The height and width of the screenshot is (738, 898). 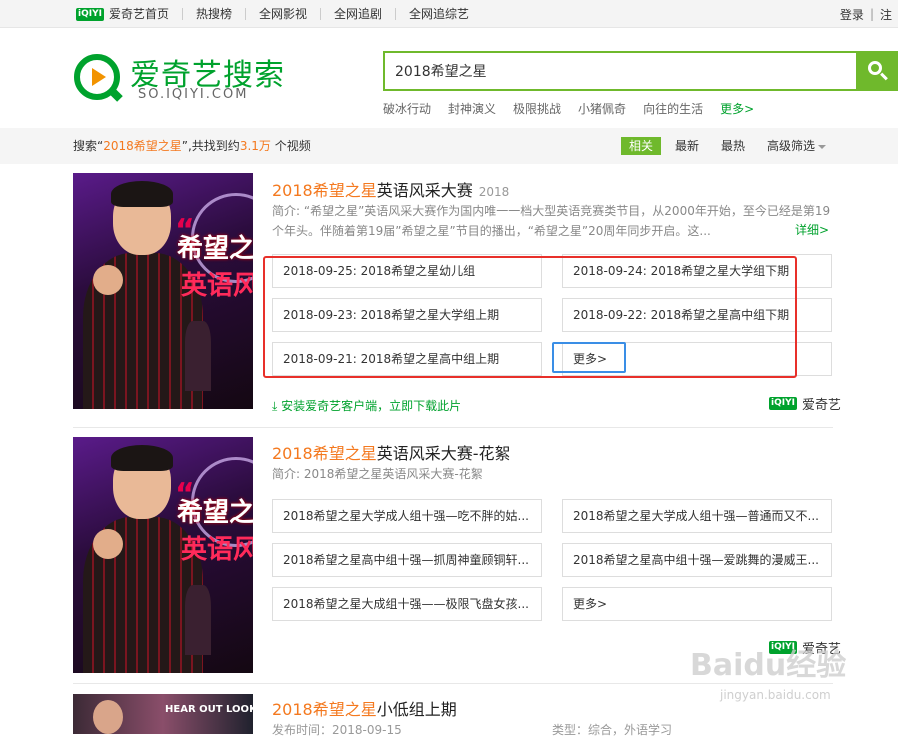 I want to click on detail-link: 详细>, so click(x=812, y=229).